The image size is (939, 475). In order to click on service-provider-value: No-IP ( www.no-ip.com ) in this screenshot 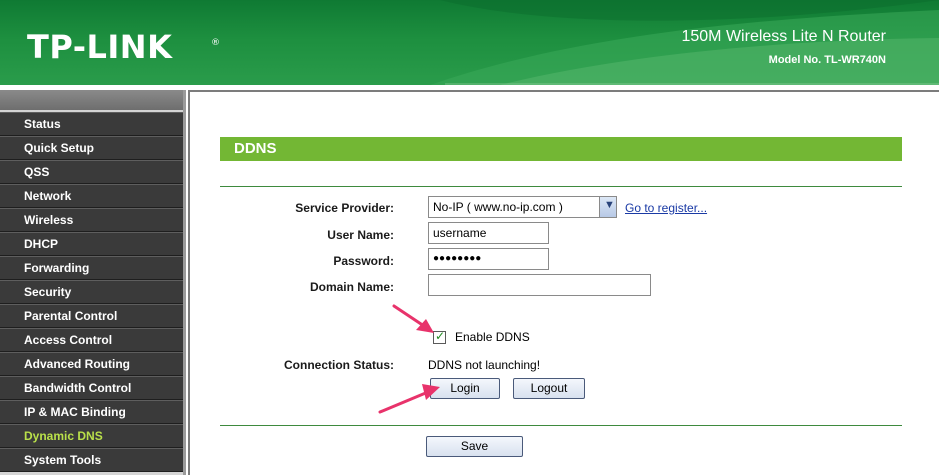, I will do `click(498, 207)`.